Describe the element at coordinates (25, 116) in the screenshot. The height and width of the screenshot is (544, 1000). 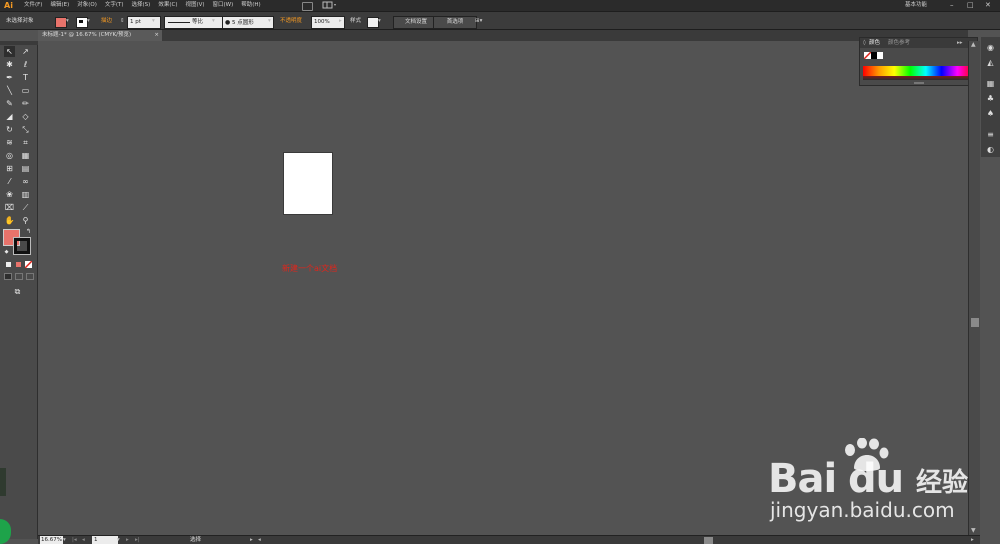
I see `eraser-tool-icon: ◇` at that location.